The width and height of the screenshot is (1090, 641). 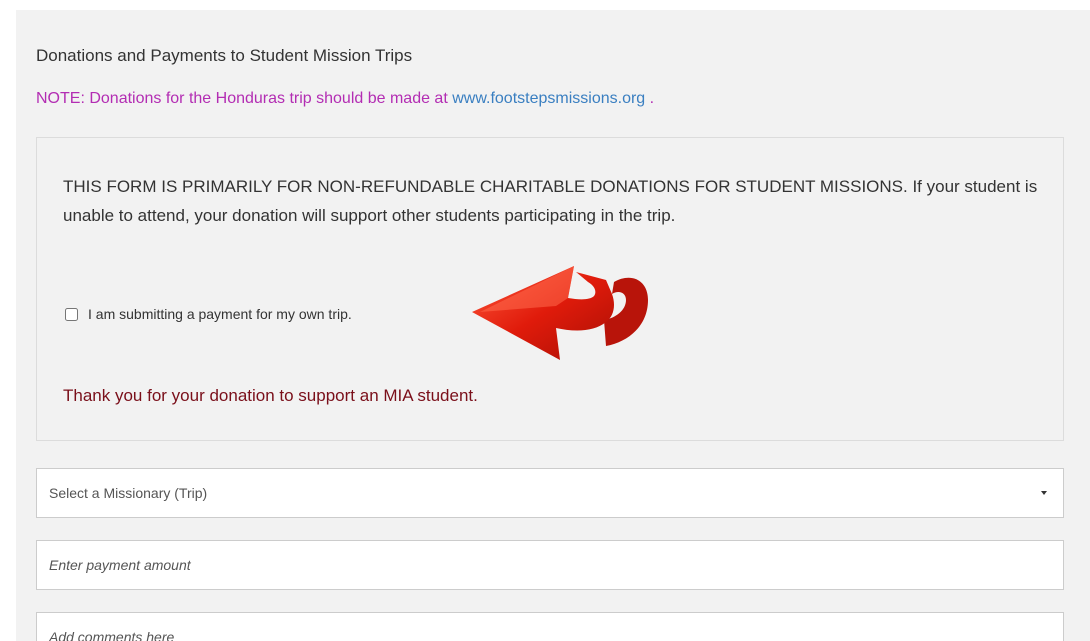 What do you see at coordinates (1044, 493) in the screenshot?
I see `caret-down-icon` at bounding box center [1044, 493].